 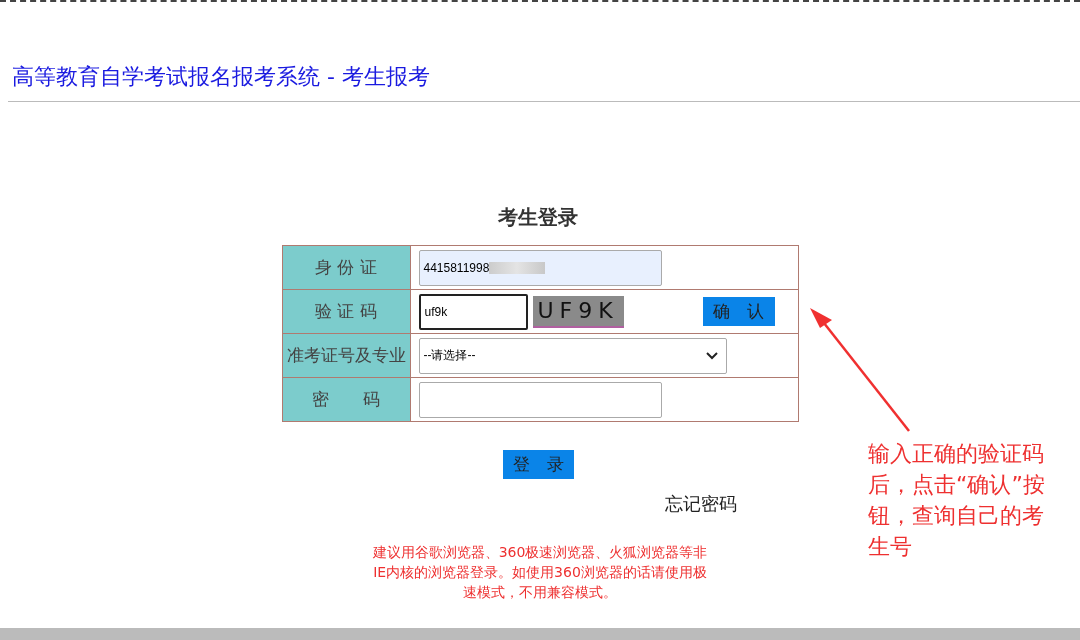 I want to click on exam-select-dropdown: --请选择--, so click(x=572, y=355).